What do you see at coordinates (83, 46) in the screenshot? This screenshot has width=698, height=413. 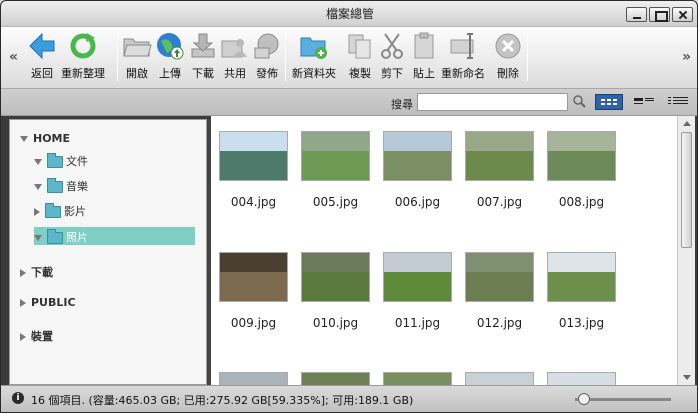 I see `refresh-icon` at bounding box center [83, 46].